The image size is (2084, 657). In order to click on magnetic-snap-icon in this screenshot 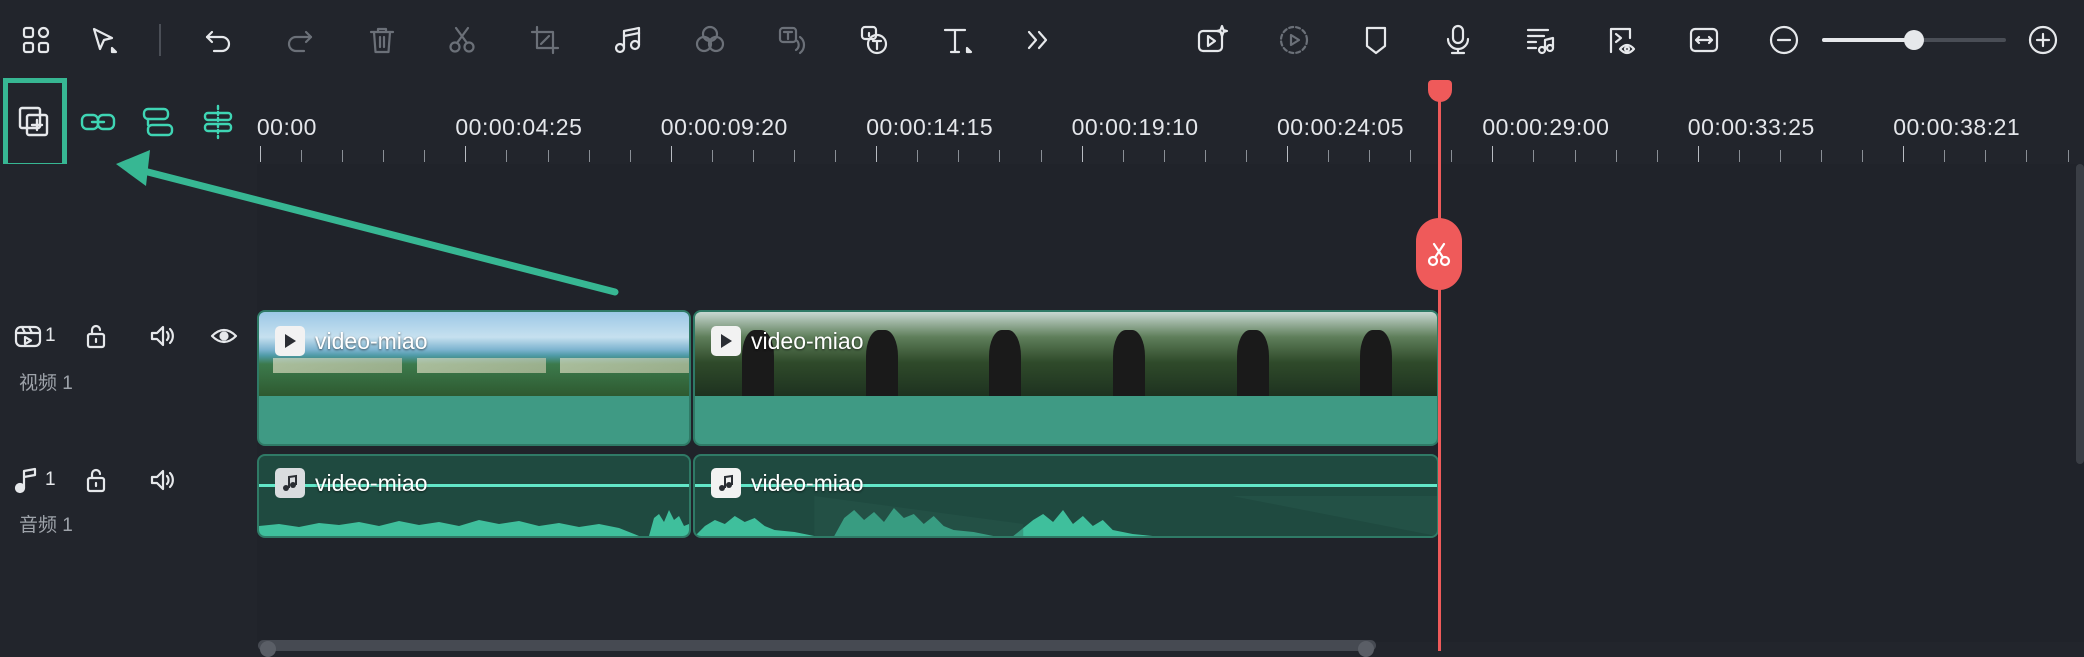, I will do `click(218, 122)`.